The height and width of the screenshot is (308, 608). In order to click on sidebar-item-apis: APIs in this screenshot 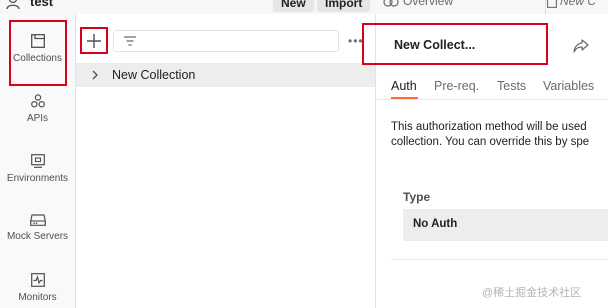, I will do `click(37, 109)`.